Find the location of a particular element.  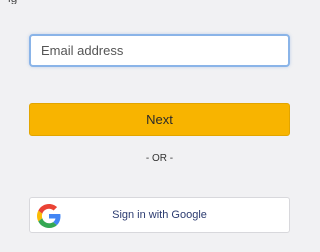

or-divider: - OR - is located at coordinates (159, 158).